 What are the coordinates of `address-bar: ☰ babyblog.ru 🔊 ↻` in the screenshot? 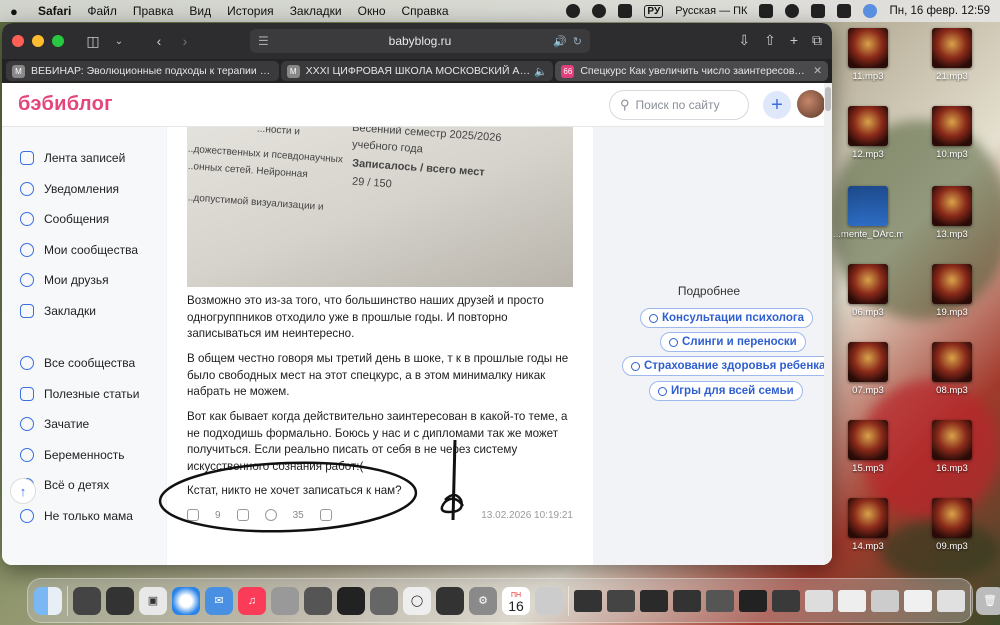 It's located at (420, 41).